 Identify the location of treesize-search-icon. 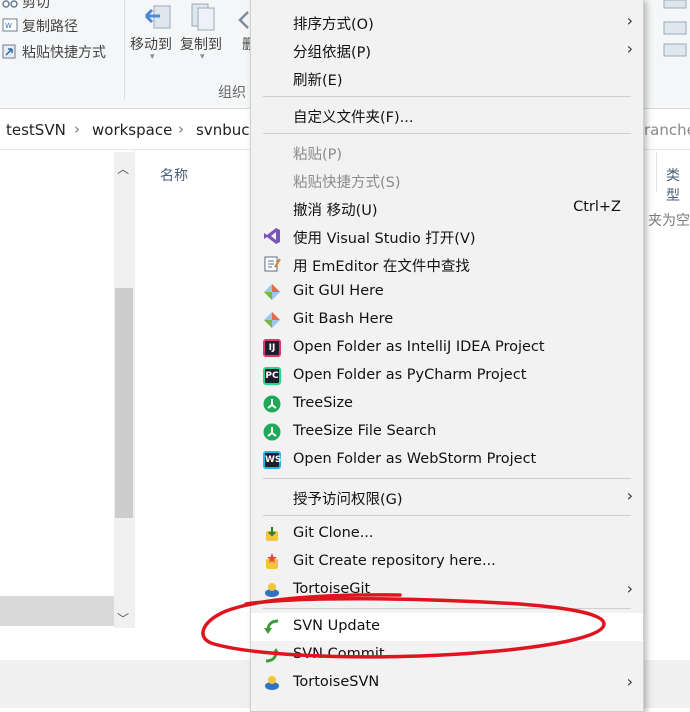
(272, 432).